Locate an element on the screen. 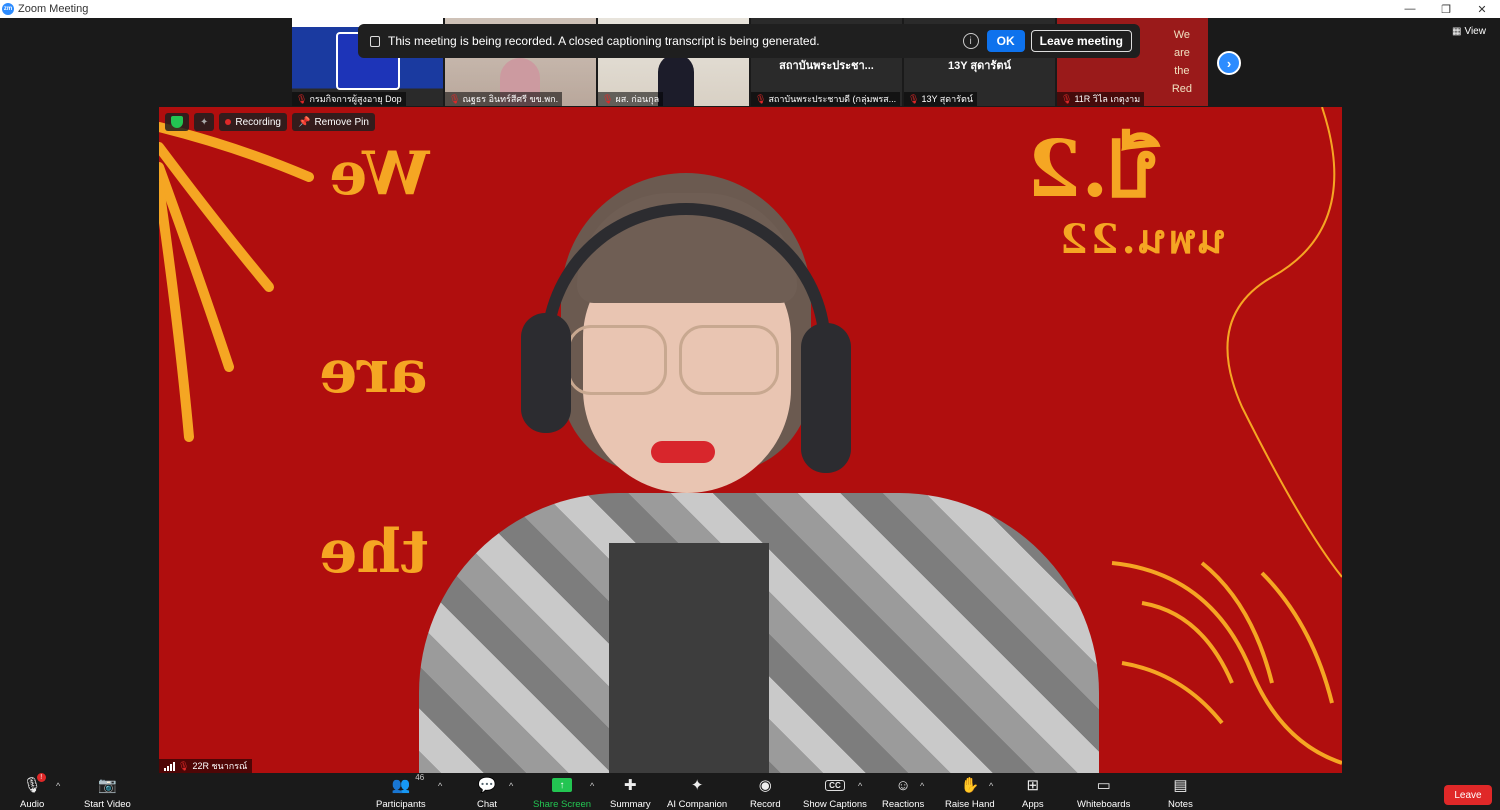 The width and height of the screenshot is (1500, 810). raise-hand-button: ✋ Raise Hand is located at coordinates (970, 792).